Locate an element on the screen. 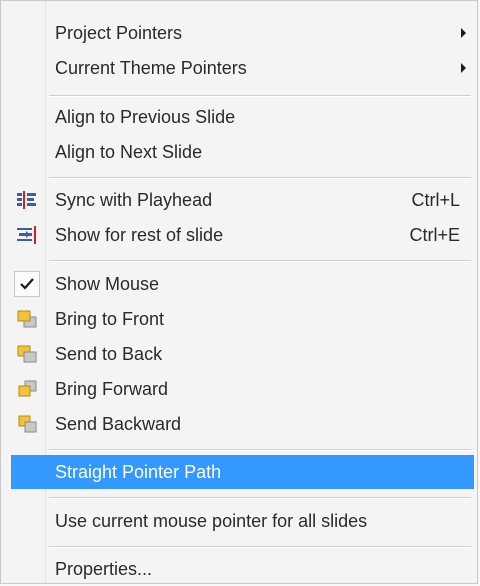 This screenshot has width=480, height=586. menu-item-send-to-back: Send to Back is located at coordinates (239, 354).